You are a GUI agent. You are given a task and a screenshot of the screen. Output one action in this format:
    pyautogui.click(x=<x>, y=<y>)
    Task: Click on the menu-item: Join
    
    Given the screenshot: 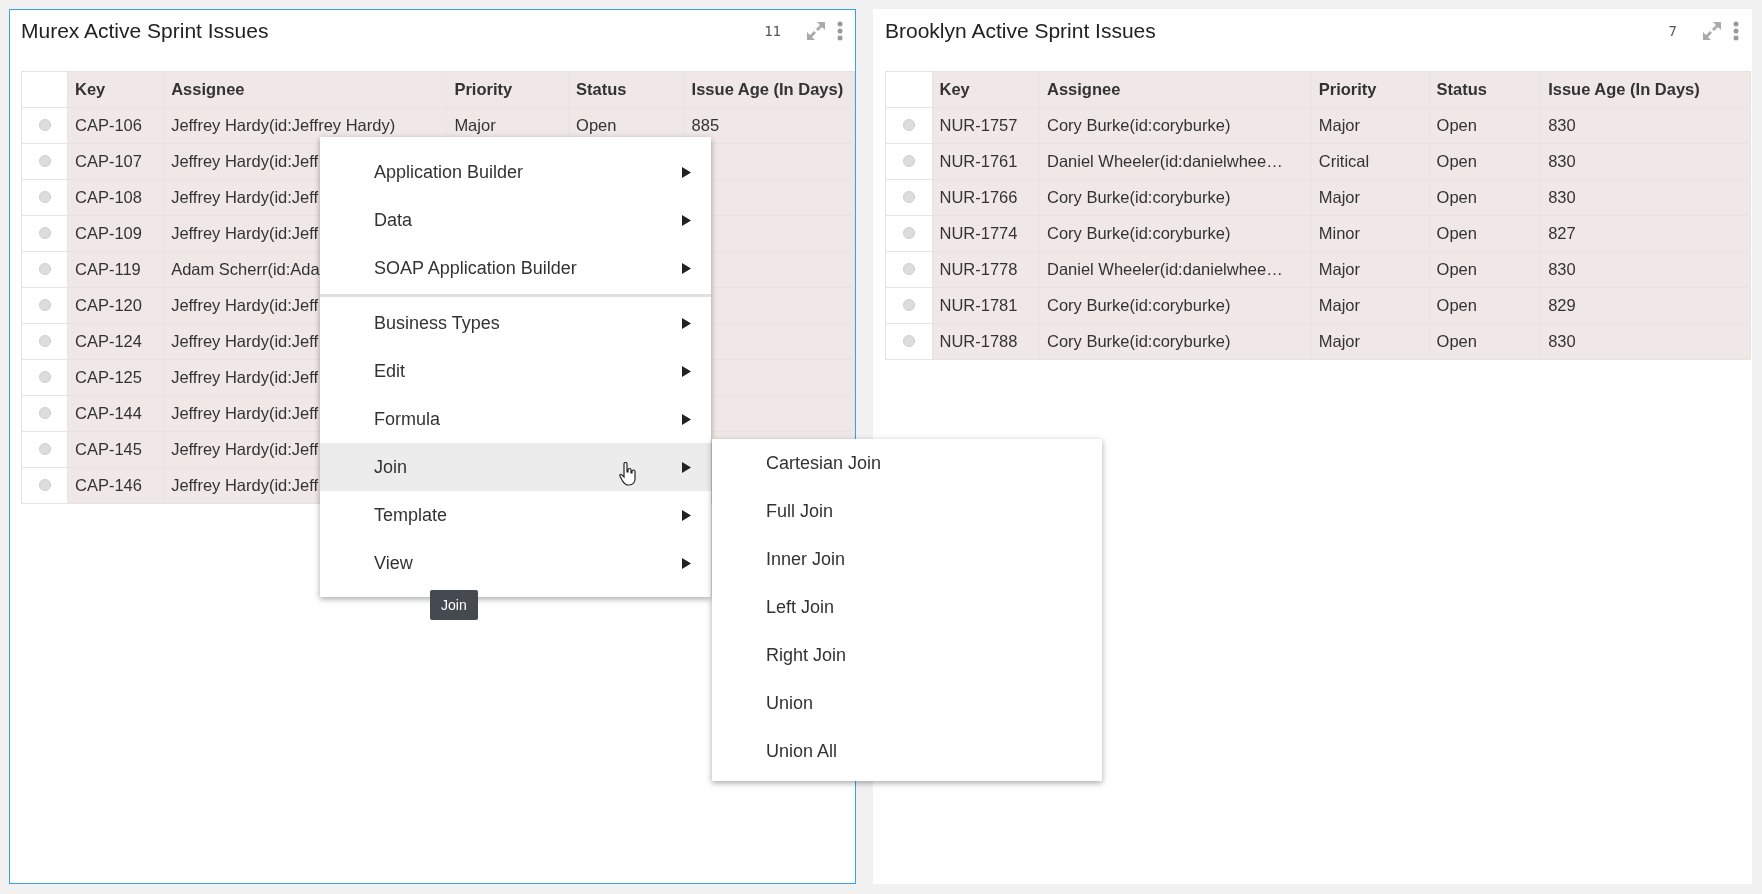 What is the action you would take?
    pyautogui.click(x=515, y=467)
    